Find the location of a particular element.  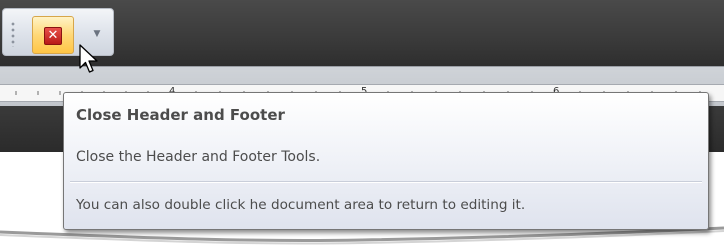

tooltip-description: Close the Header and Footer Tools. is located at coordinates (198, 157).